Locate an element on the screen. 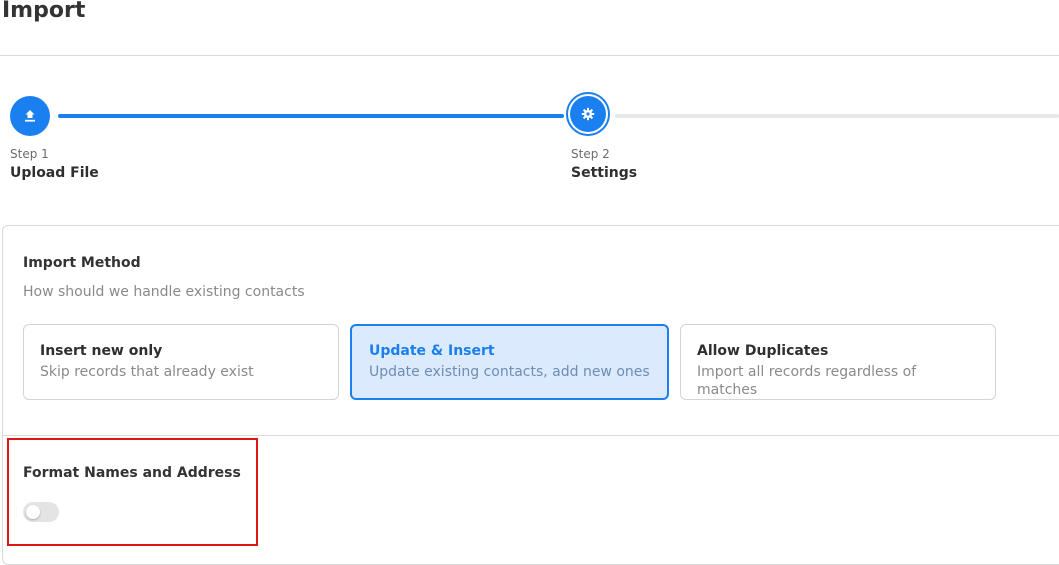 This screenshot has height=565, width=1059. step-1-caption: Step 1 is located at coordinates (29, 154).